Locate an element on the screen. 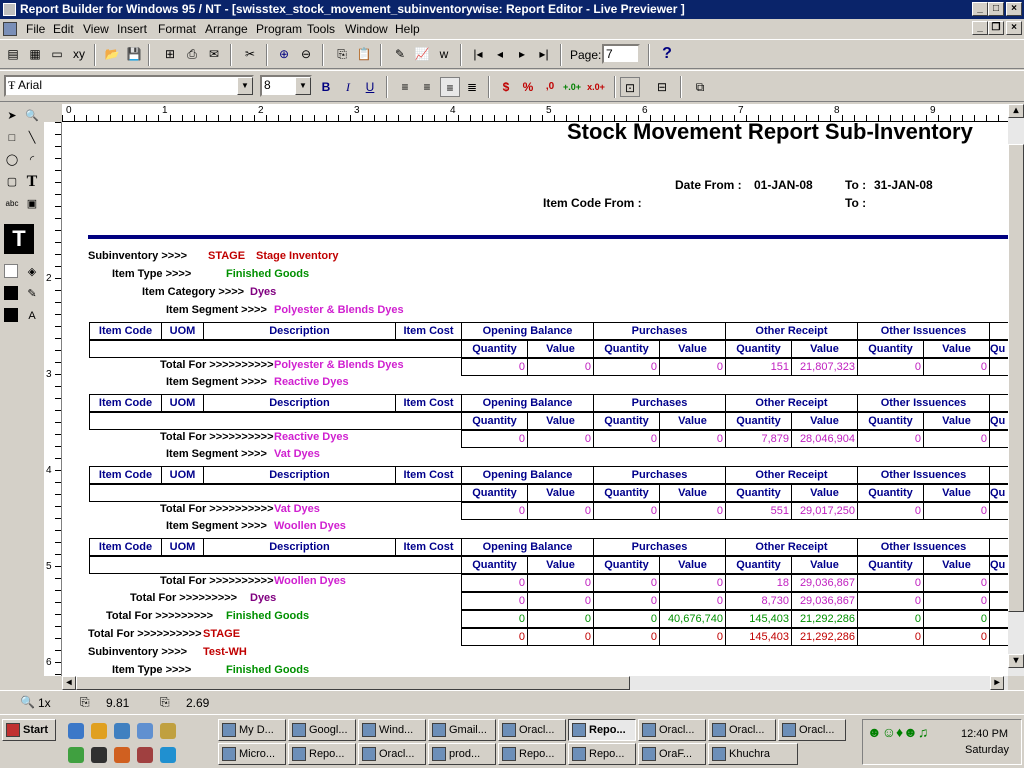  scroll-up-button: ▴ is located at coordinates (1016, 111).